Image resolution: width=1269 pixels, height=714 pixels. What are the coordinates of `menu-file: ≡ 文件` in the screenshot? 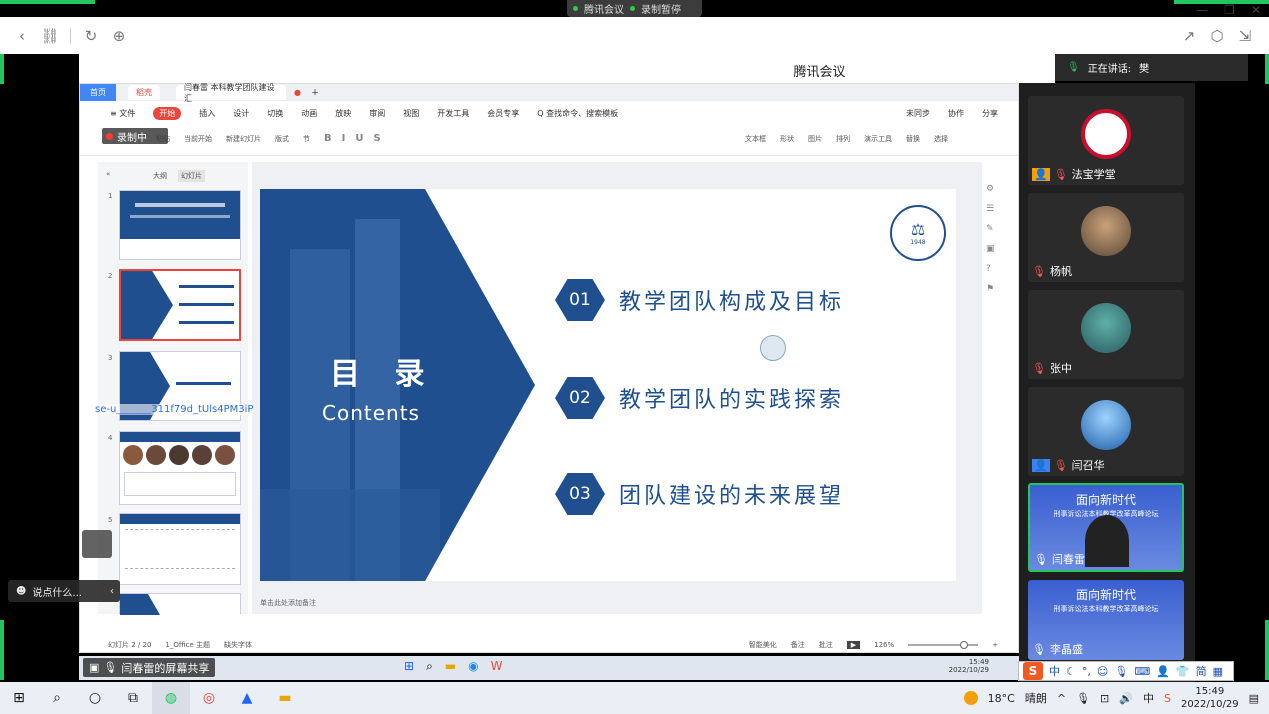 It's located at (122, 113).